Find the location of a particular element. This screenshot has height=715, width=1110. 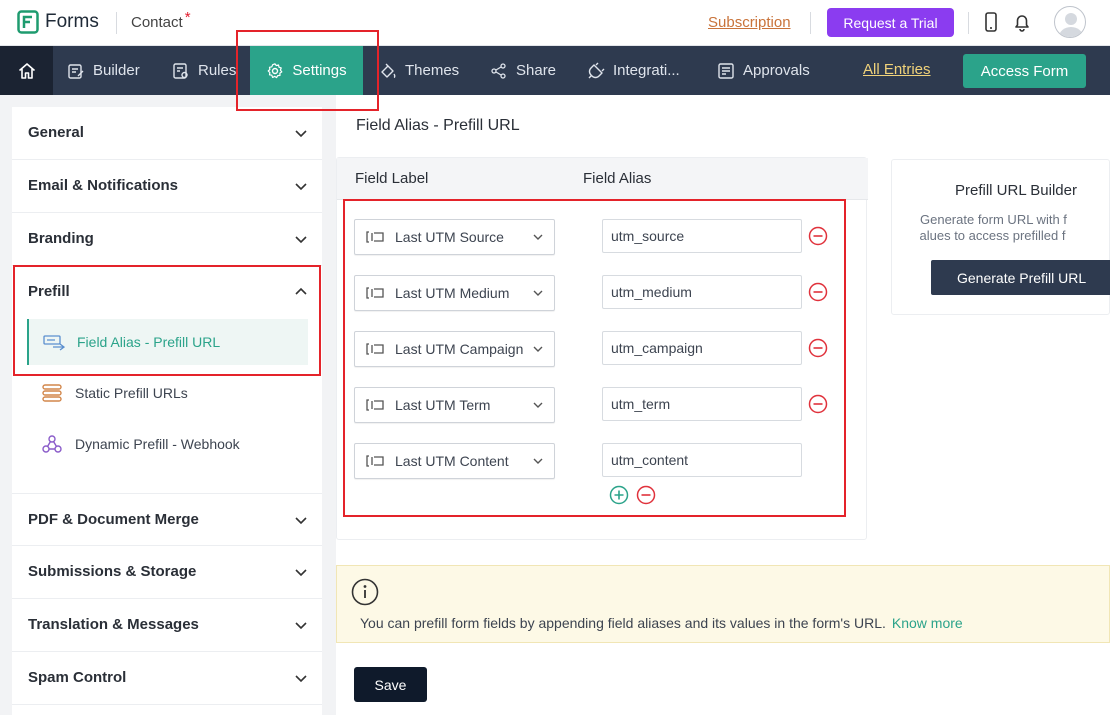

col-field-alias: Field Alias is located at coordinates (617, 178).